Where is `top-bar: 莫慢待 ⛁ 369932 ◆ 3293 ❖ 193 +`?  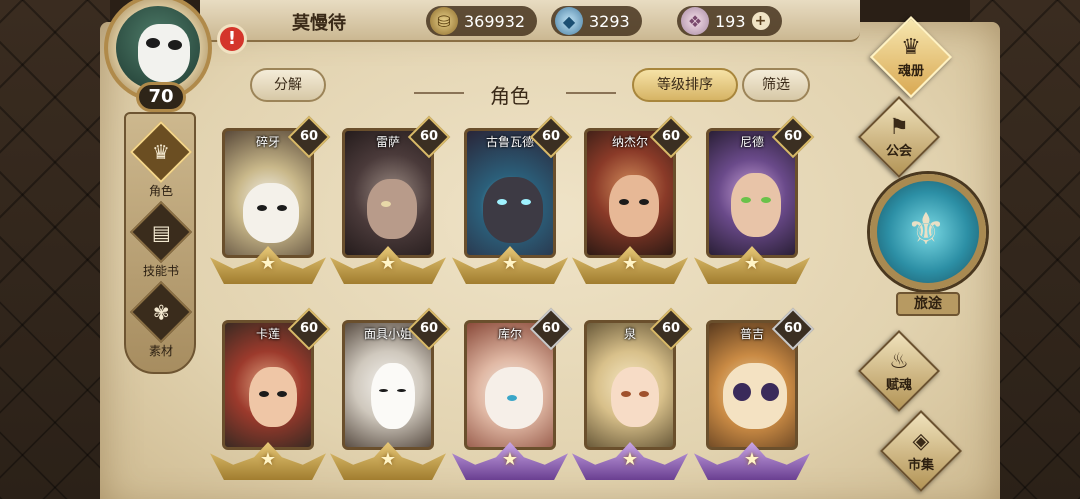 top-bar: 莫慢待 ⛁ 369932 ◆ 3293 ❖ 193 + is located at coordinates (530, 21).